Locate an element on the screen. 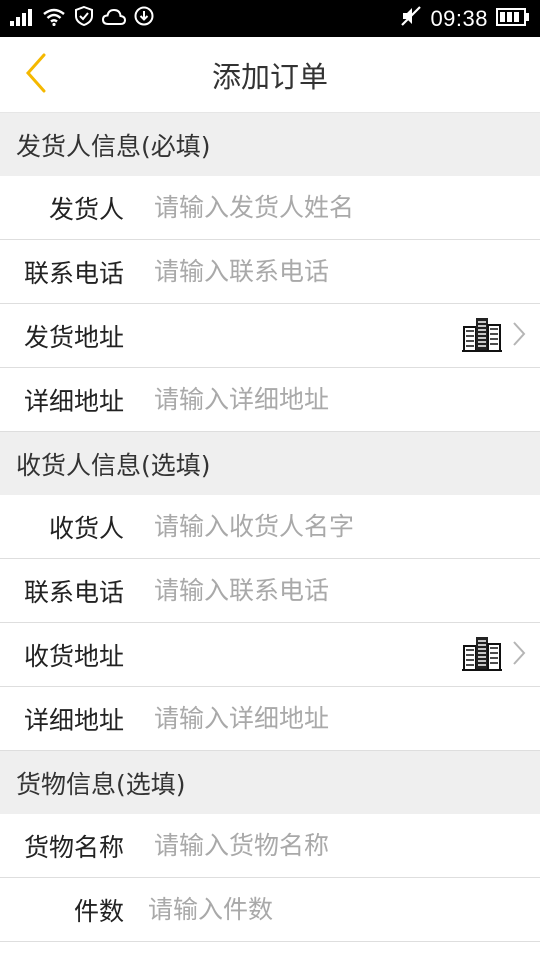 This screenshot has width=540, height=960. sender-detail-input is located at coordinates (319, 399).